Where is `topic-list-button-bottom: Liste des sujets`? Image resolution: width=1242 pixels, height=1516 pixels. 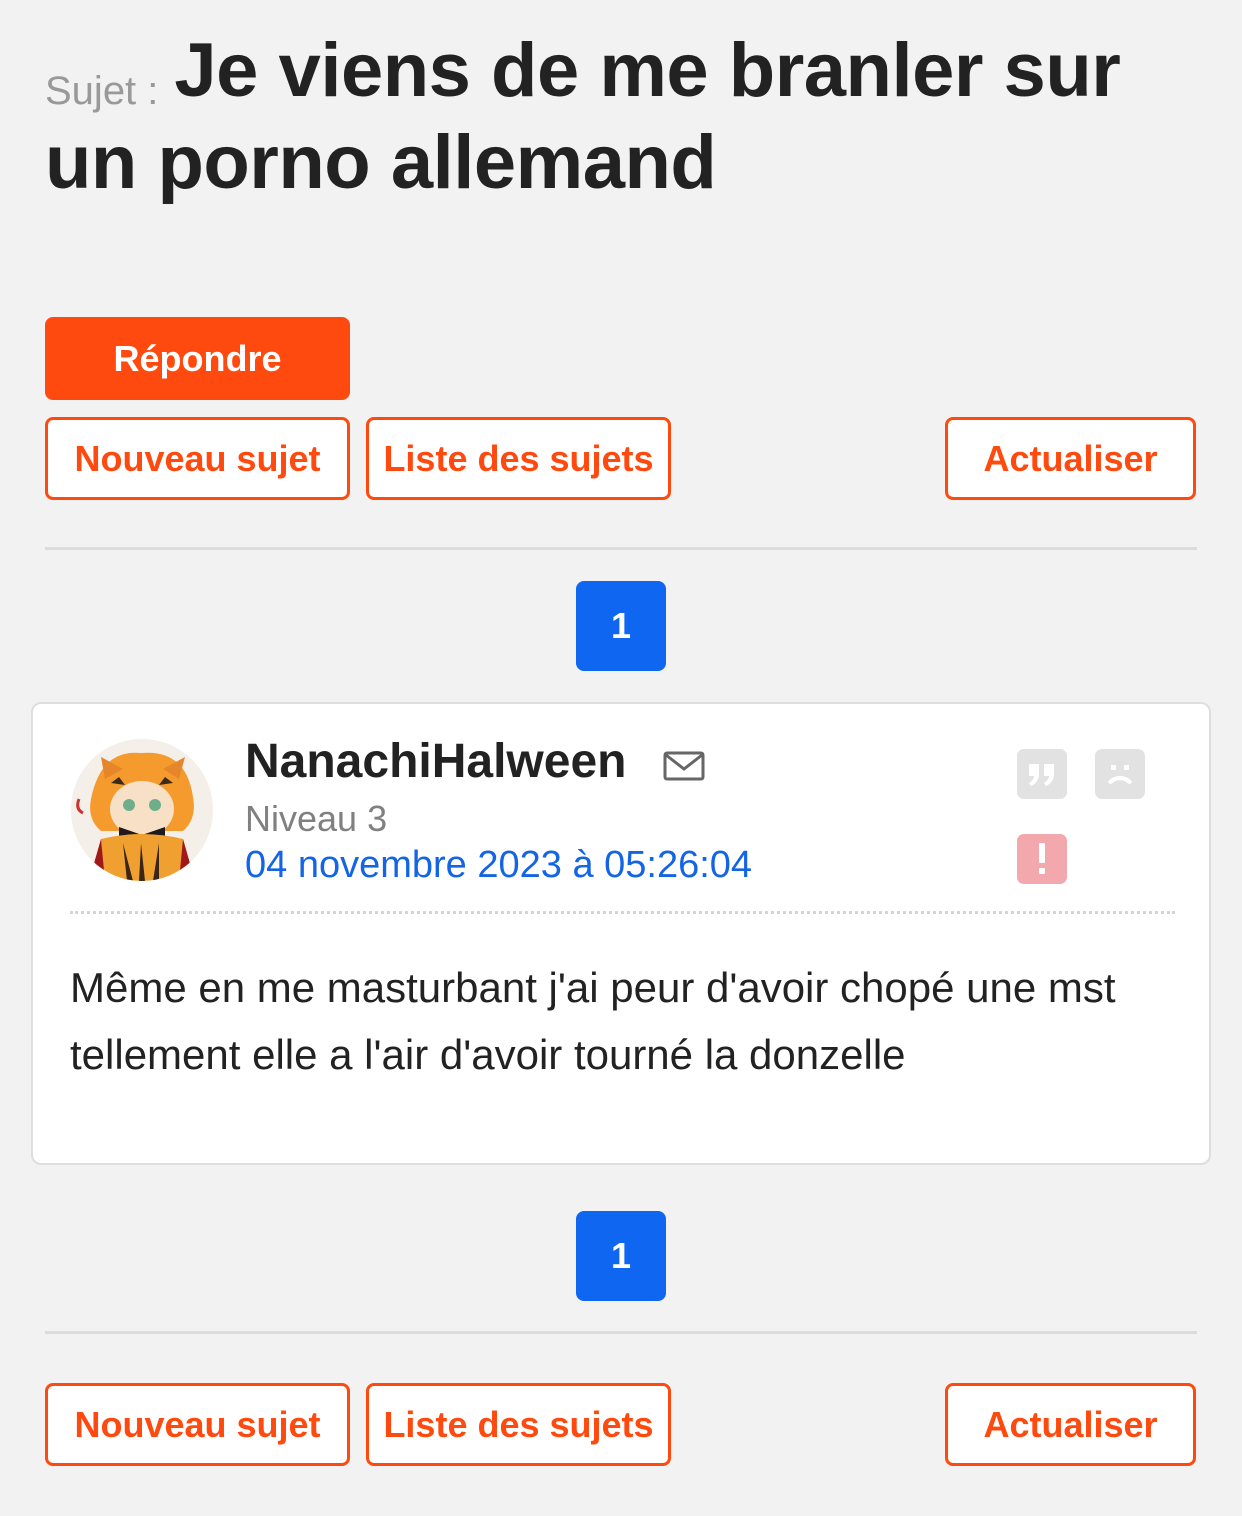
topic-list-button-bottom: Liste des sujets is located at coordinates (518, 1424).